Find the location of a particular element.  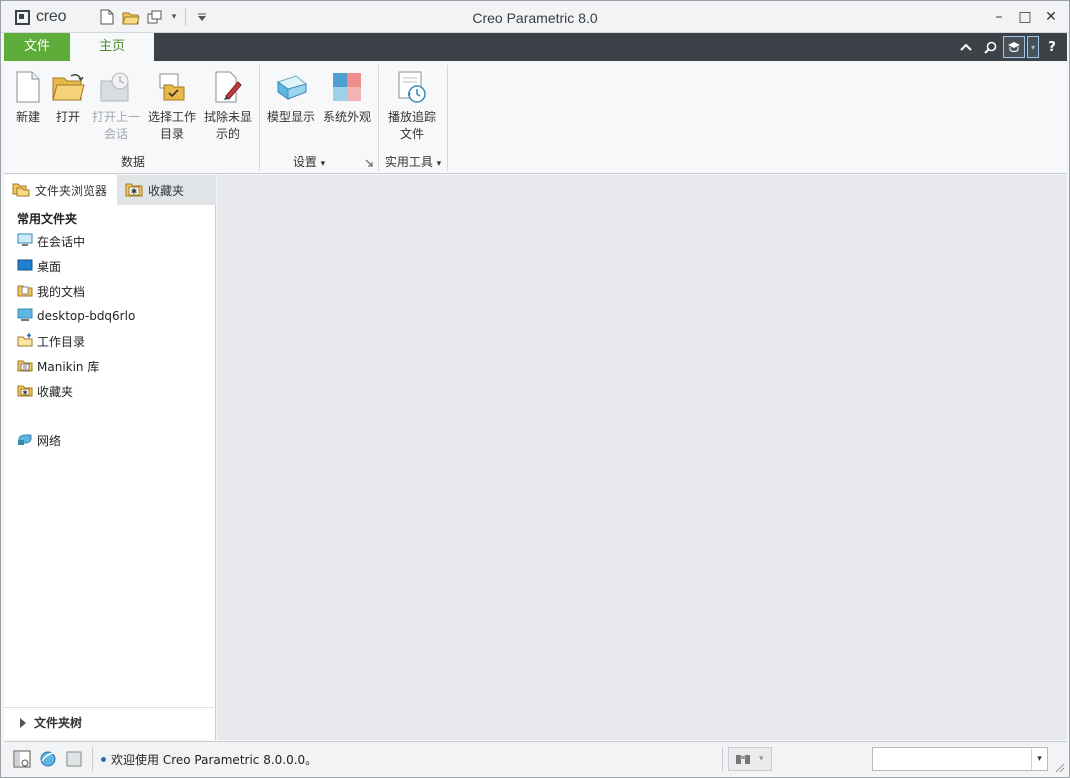

nav-item-label: 在会话中 is located at coordinates (61, 241).